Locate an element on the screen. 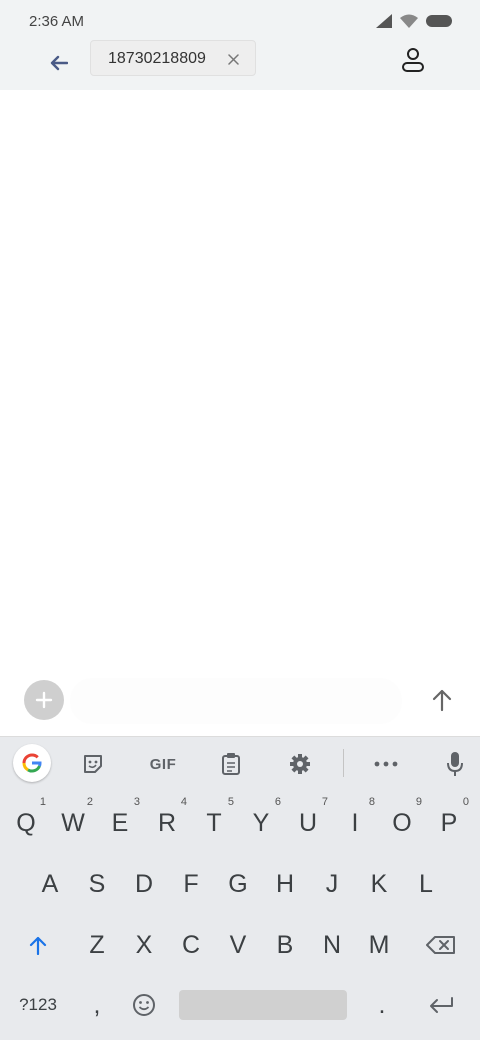  more-options-button is located at coordinates (386, 764).